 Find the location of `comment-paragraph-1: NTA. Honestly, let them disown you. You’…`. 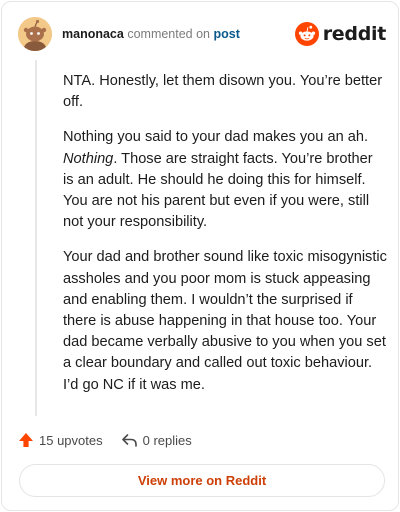

comment-paragraph-1: NTA. Honestly, let them disown you. You’… is located at coordinates (223, 92).